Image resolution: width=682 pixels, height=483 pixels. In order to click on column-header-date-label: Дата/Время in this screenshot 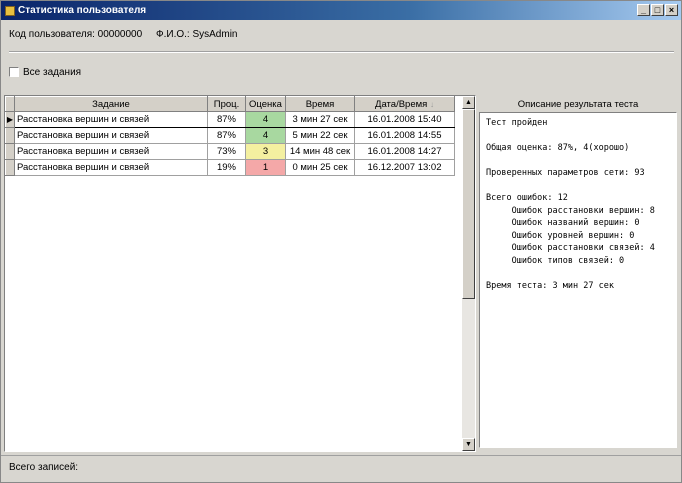, I will do `click(401, 104)`.